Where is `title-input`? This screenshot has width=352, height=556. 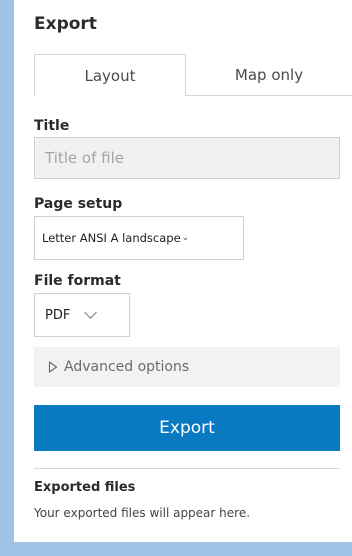
title-input is located at coordinates (187, 158).